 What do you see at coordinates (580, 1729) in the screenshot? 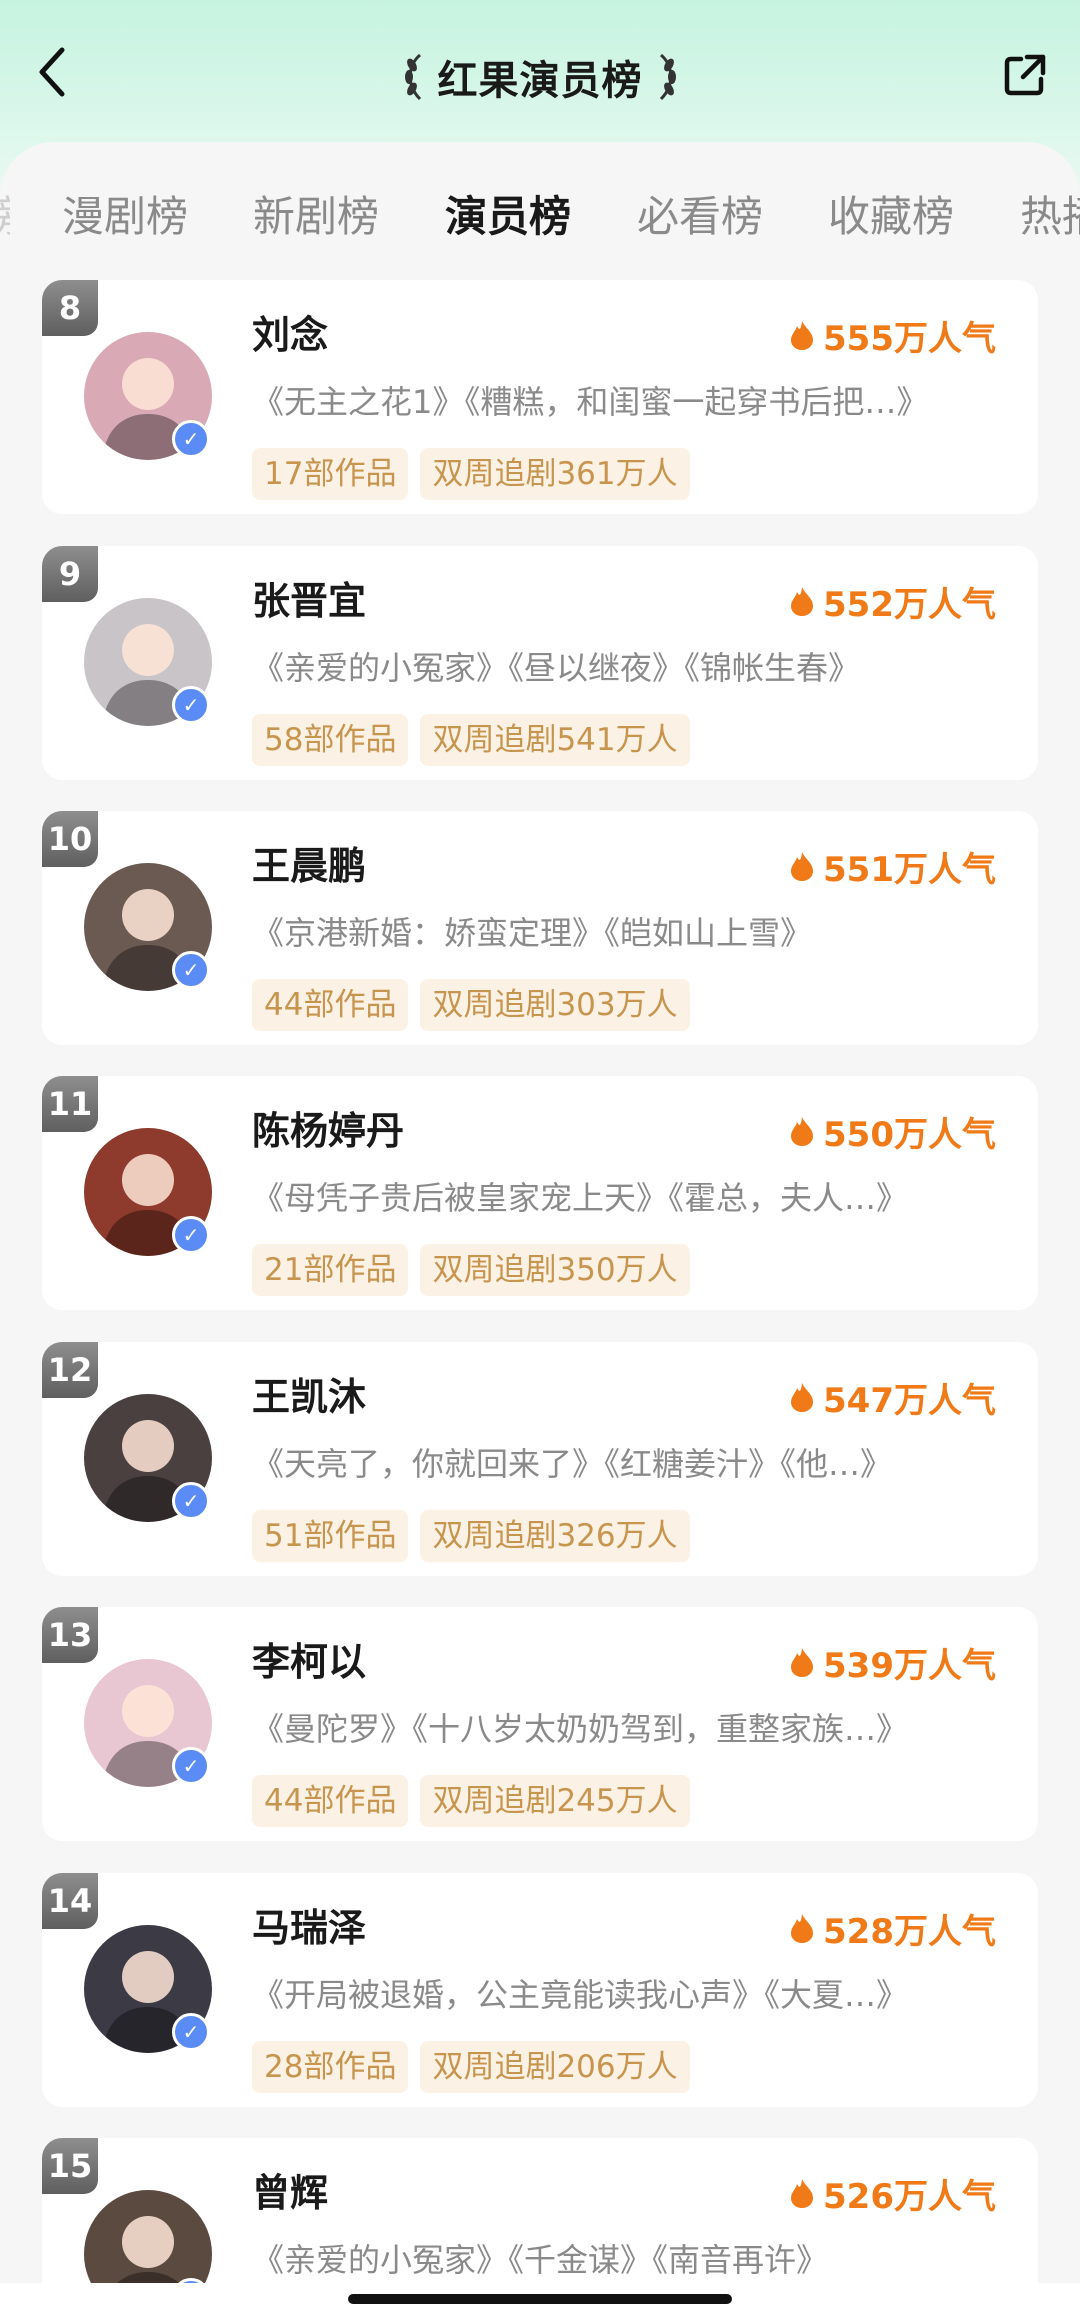
I see `works-list: 《曼陀罗》《十八岁太奶奶驾到，重整家族…》` at bounding box center [580, 1729].